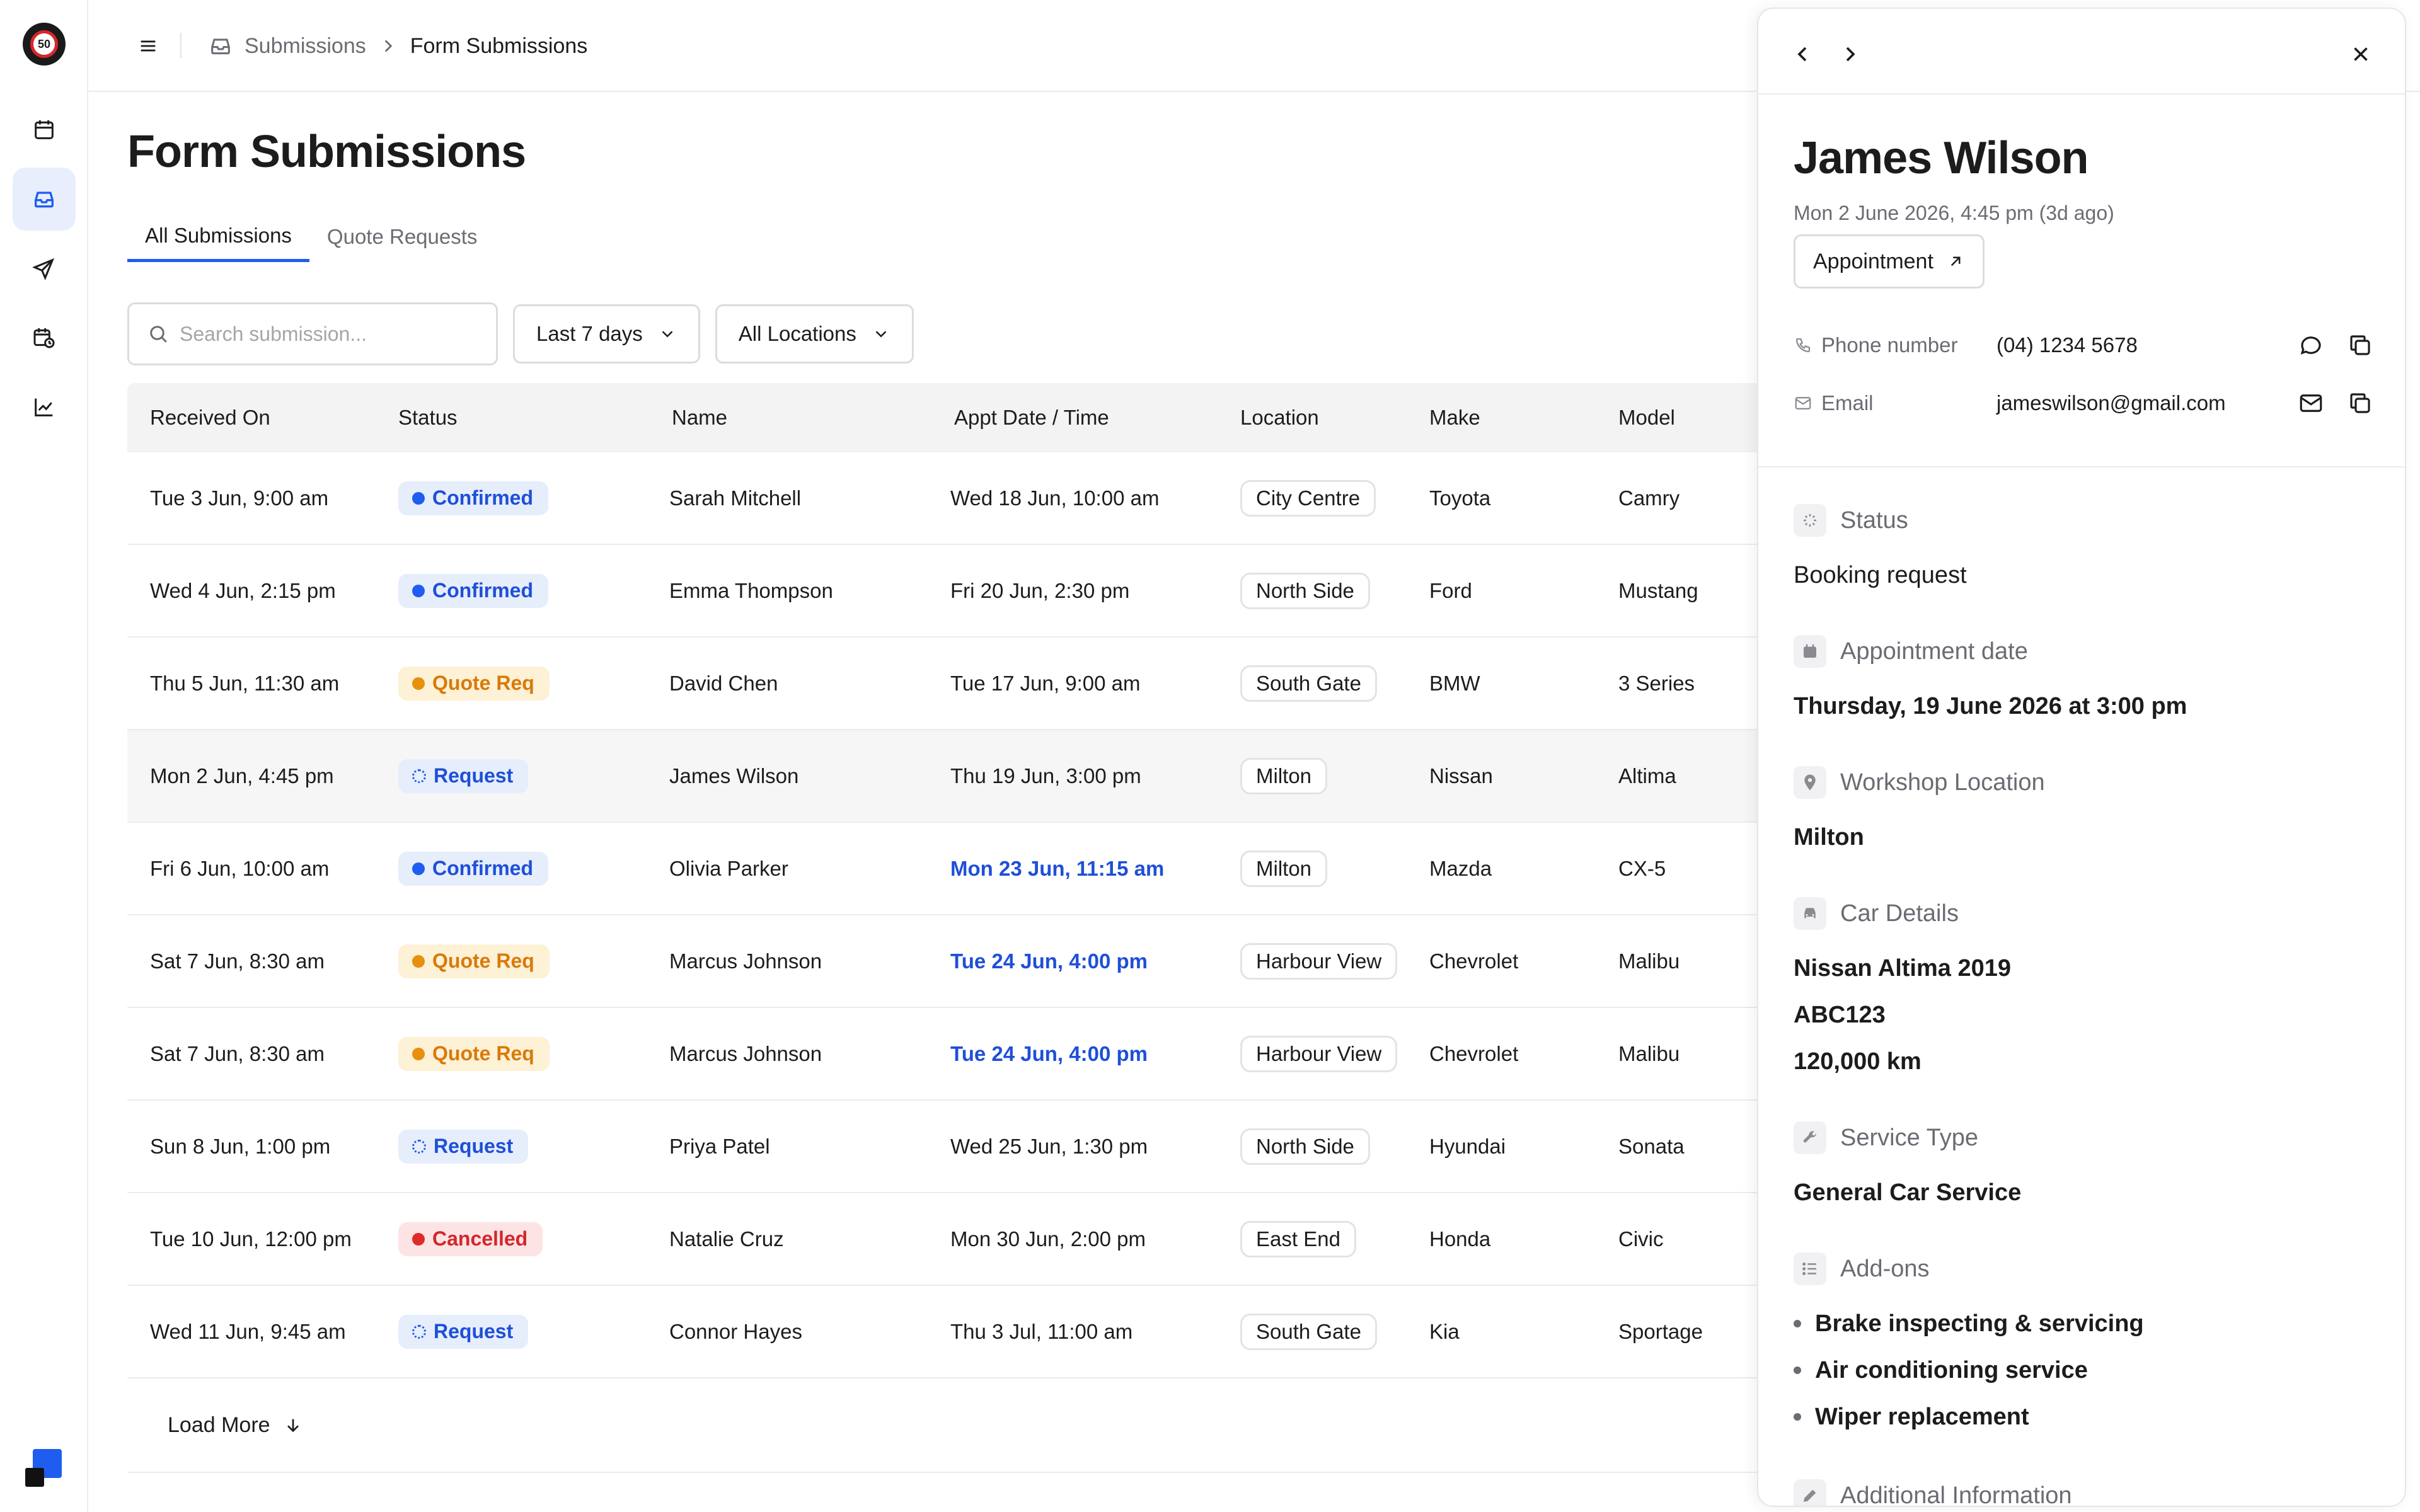 The height and width of the screenshot is (1512, 2420). What do you see at coordinates (44, 1468) in the screenshot?
I see `workspace-switcher-icon` at bounding box center [44, 1468].